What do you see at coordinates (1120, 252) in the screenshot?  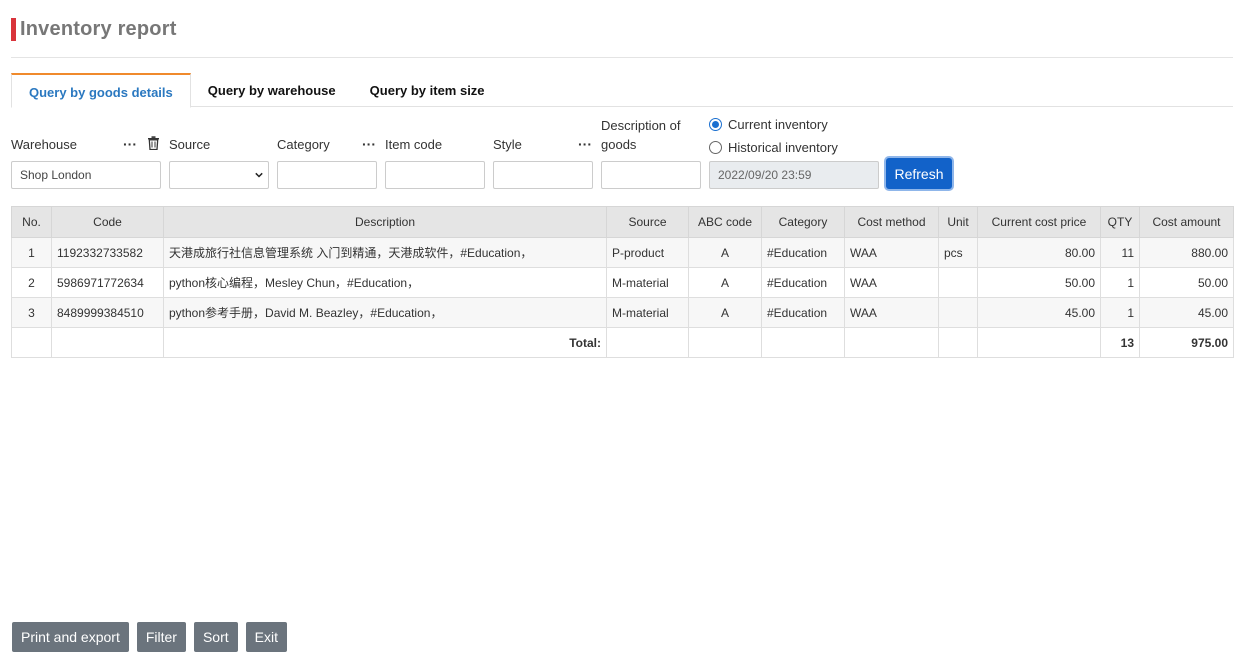 I see `cell-qty: 11` at bounding box center [1120, 252].